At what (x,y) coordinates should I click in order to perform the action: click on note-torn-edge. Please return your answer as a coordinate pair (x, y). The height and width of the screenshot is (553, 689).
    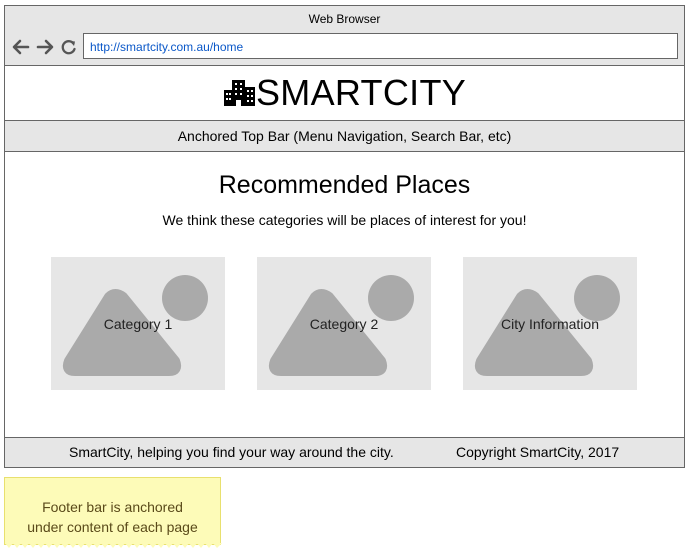
    Looking at the image, I should click on (113, 545).